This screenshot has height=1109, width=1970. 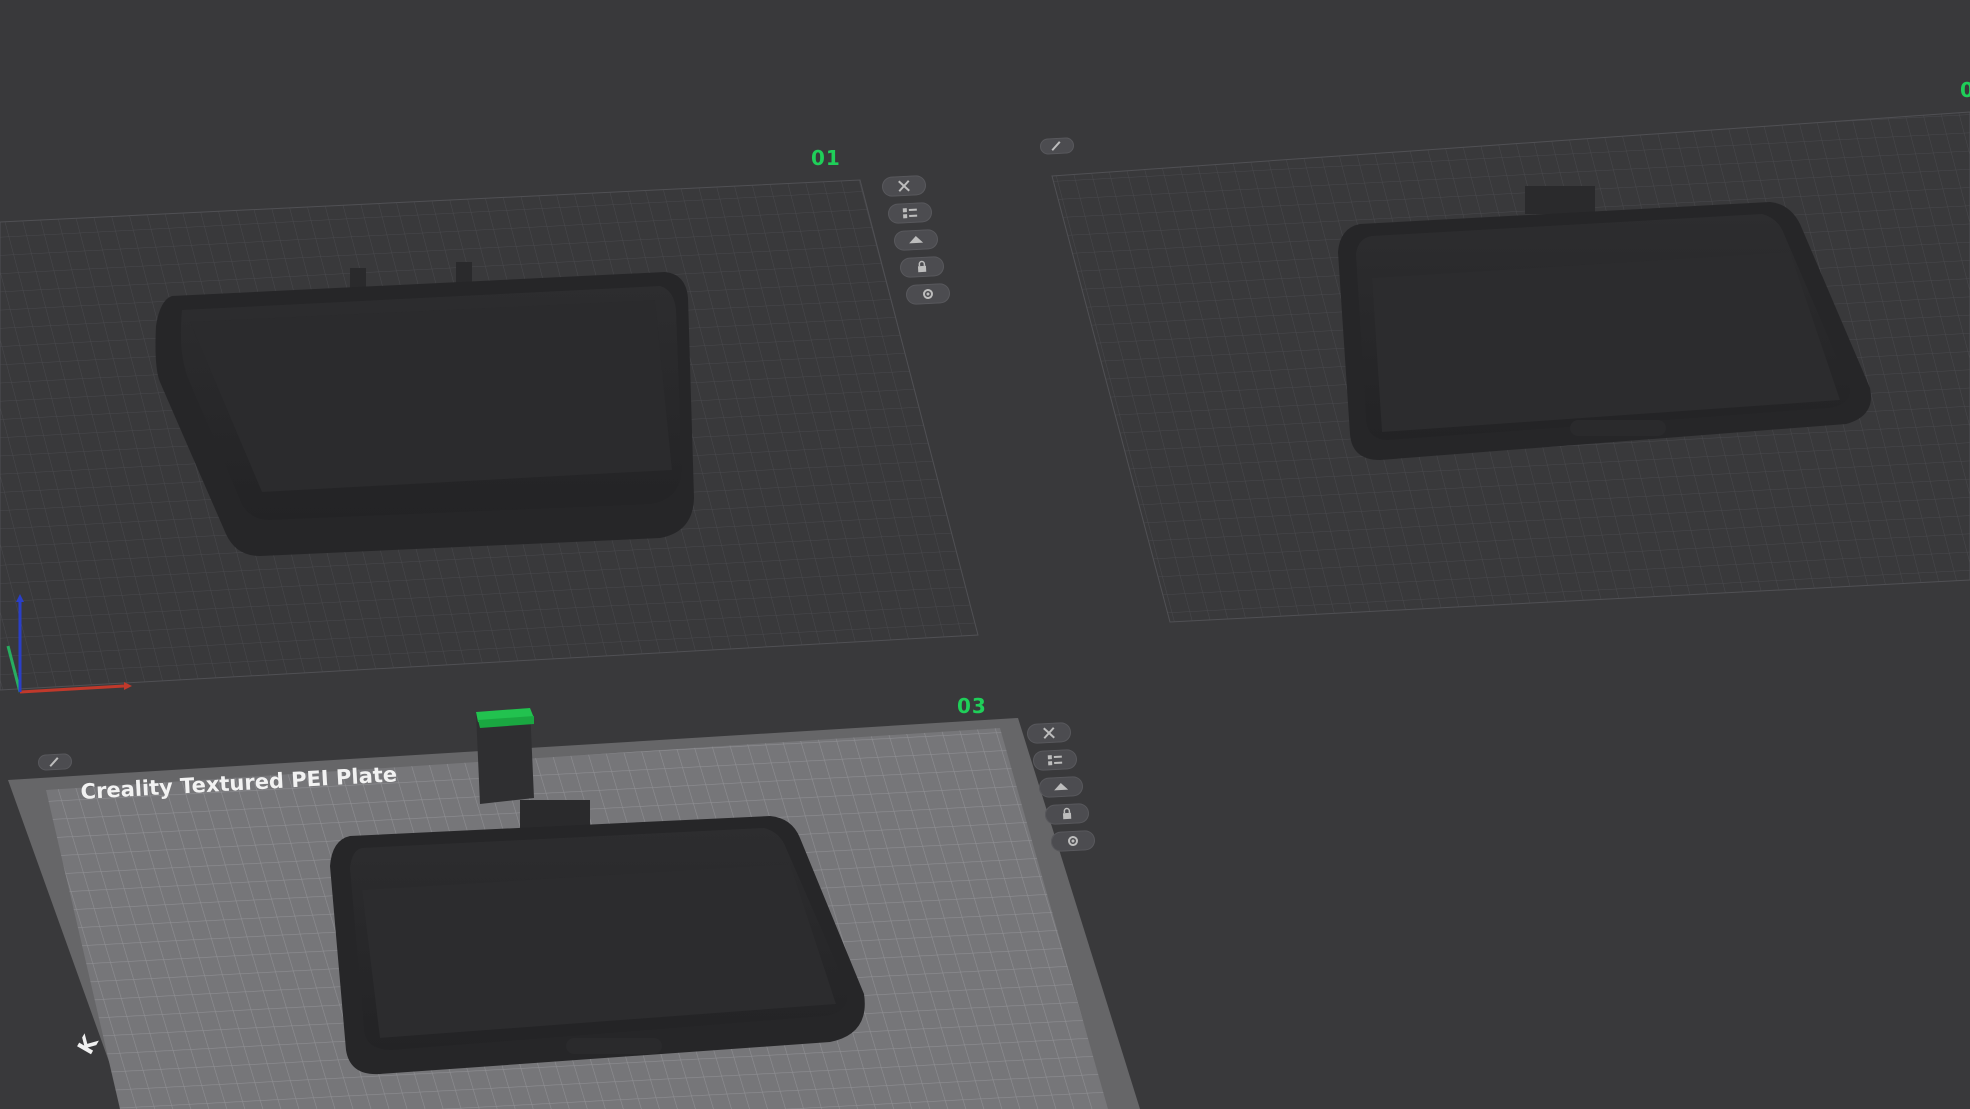 I want to click on tray-tab, so click(x=1560, y=200).